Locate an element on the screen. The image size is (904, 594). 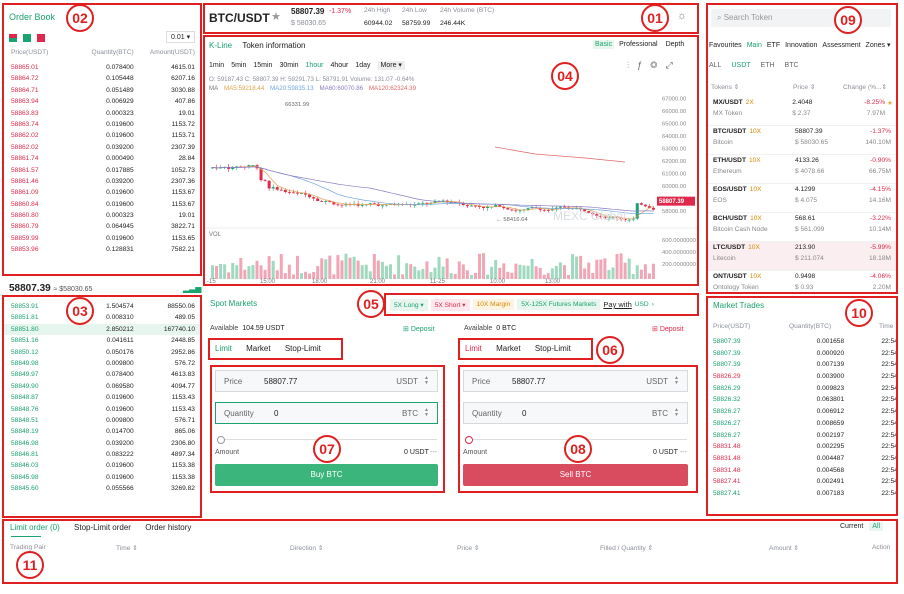
interval-option: 1day is located at coordinates (362, 65).